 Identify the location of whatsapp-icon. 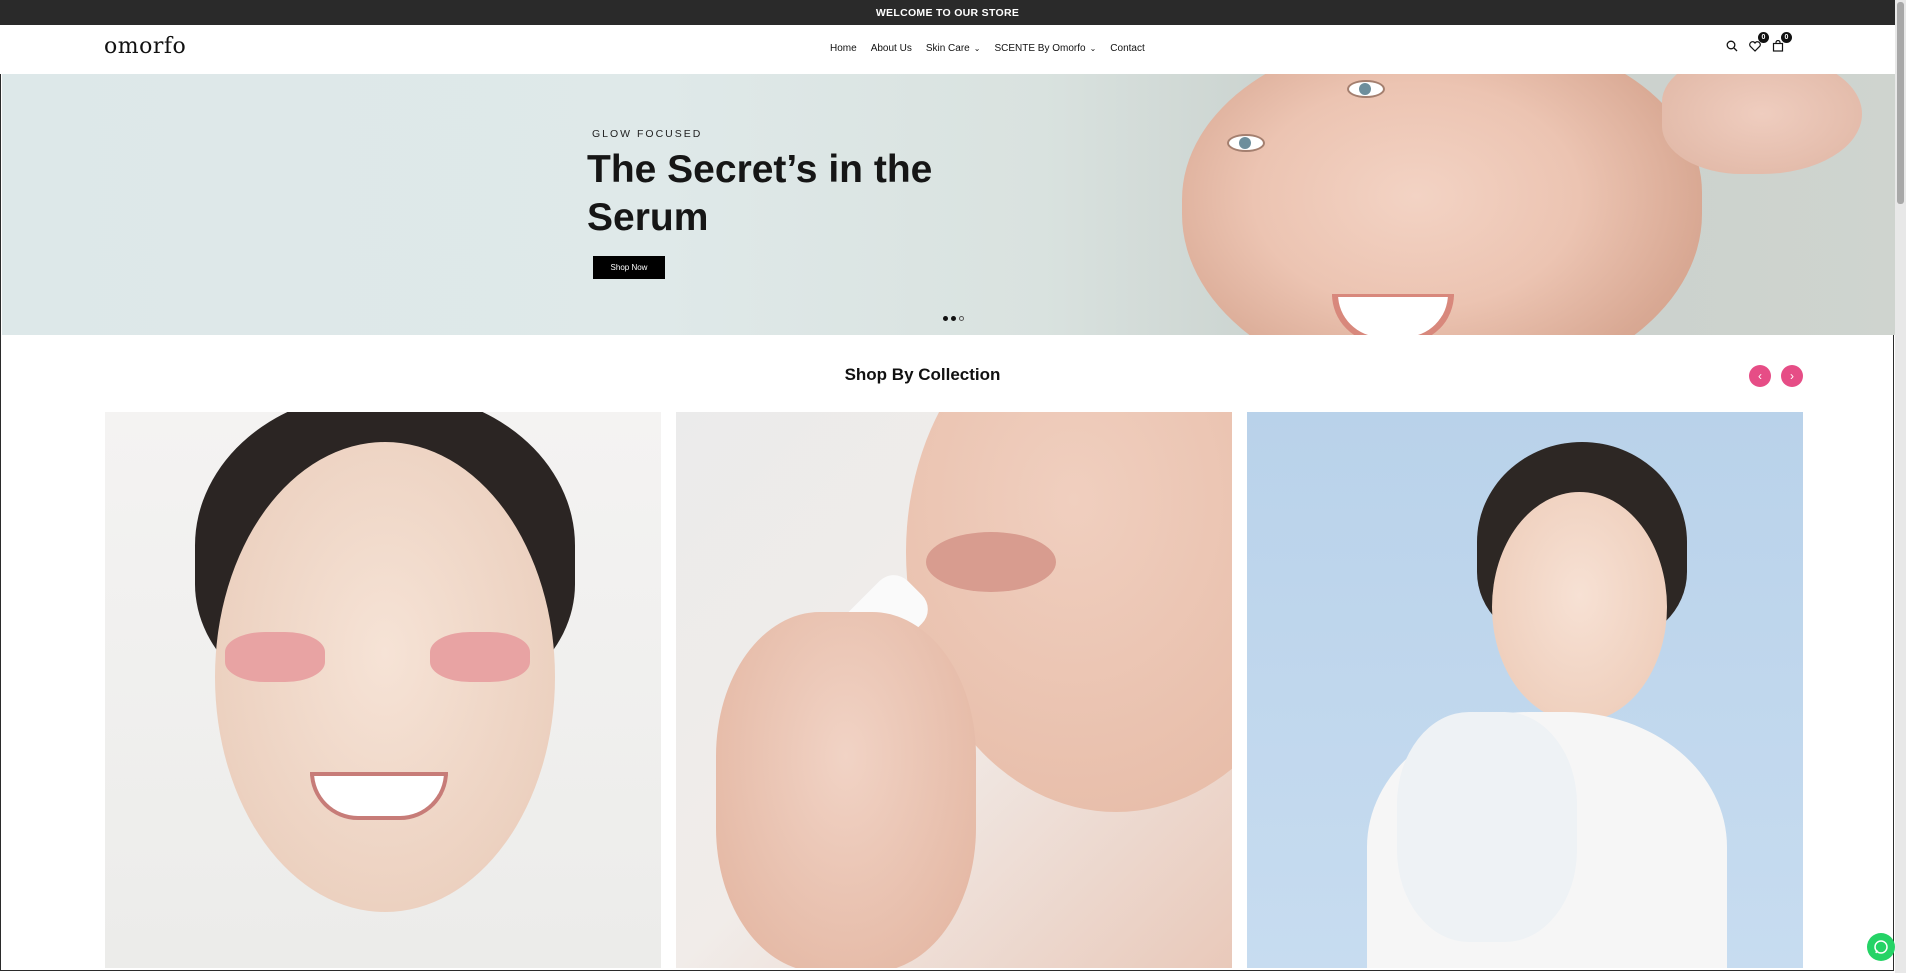
(1881, 947).